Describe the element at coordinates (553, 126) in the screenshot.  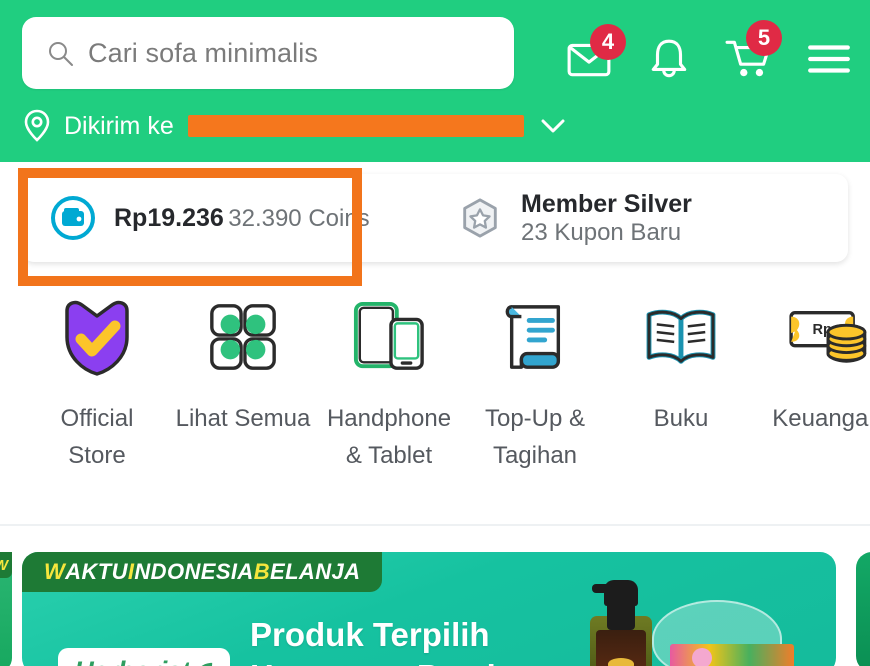
I see `chevron-down-icon` at that location.